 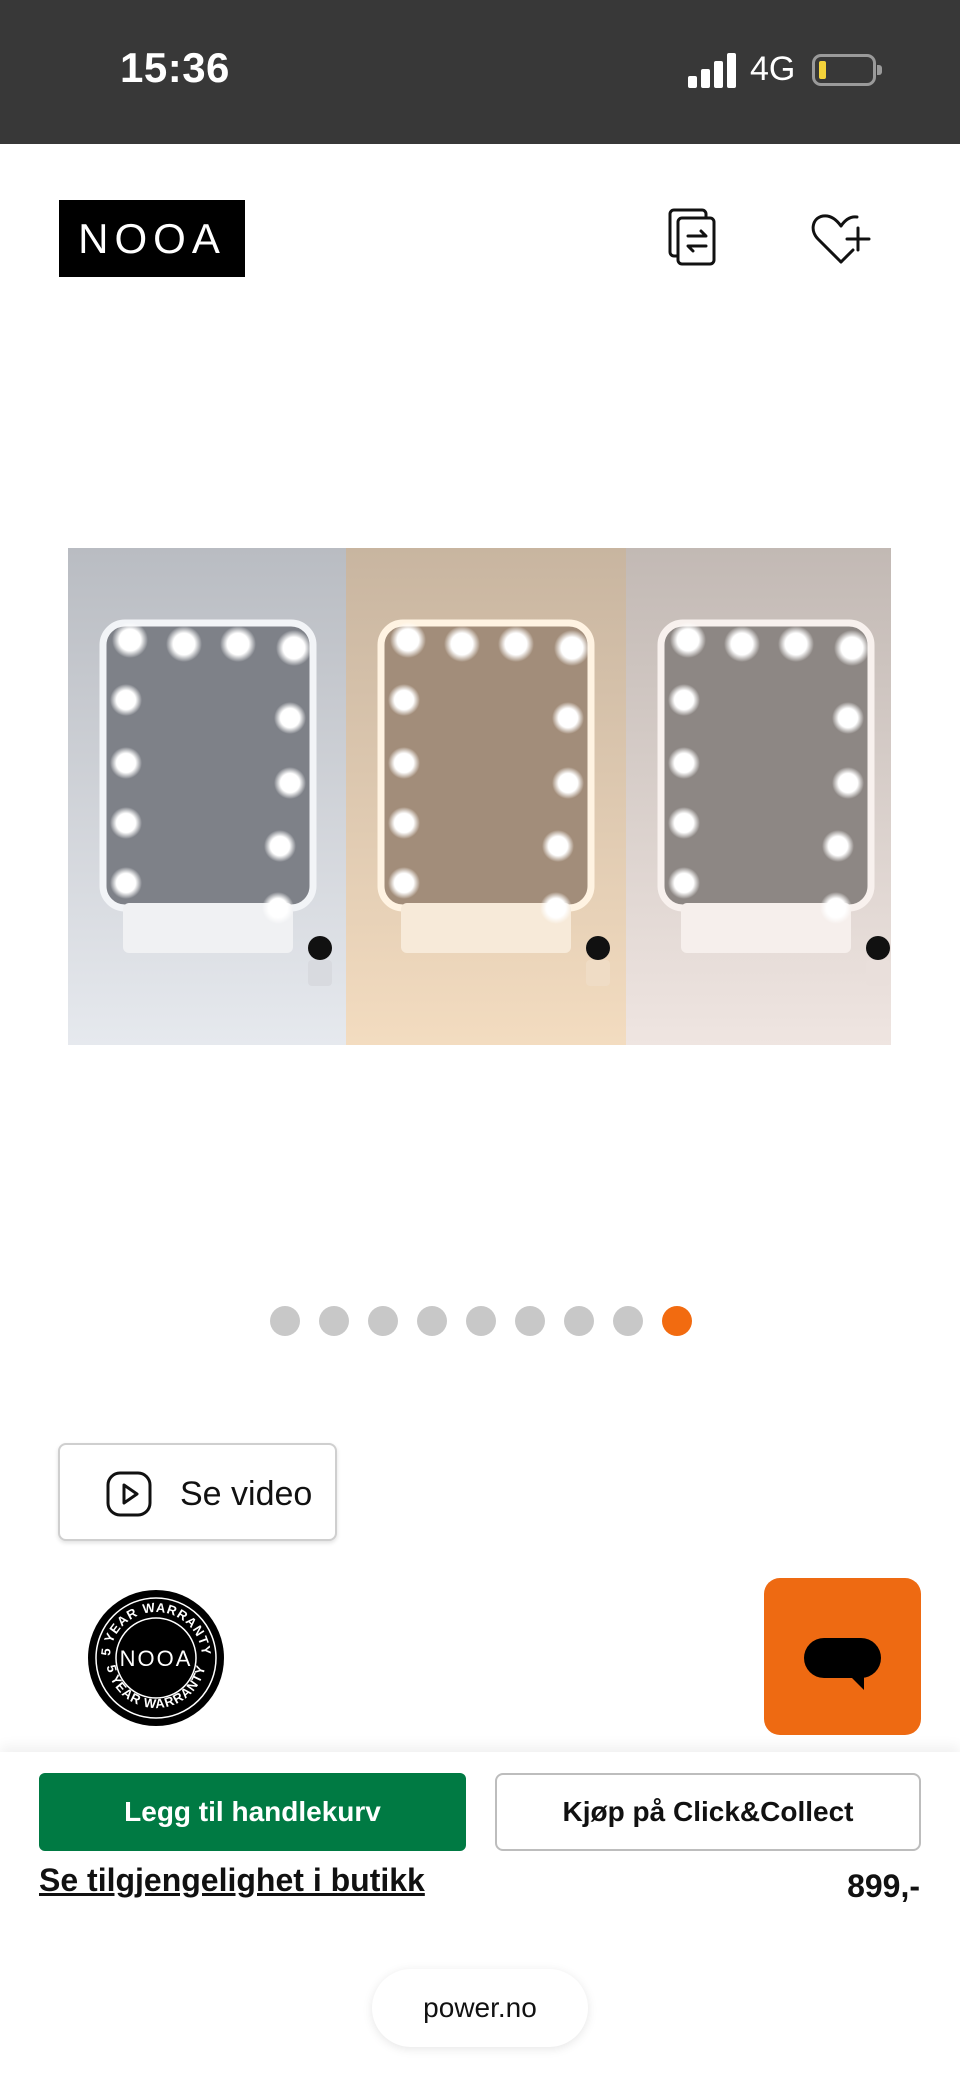 What do you see at coordinates (252, 1812) in the screenshot?
I see `add-to-cart-button: Legg til handlekurv` at bounding box center [252, 1812].